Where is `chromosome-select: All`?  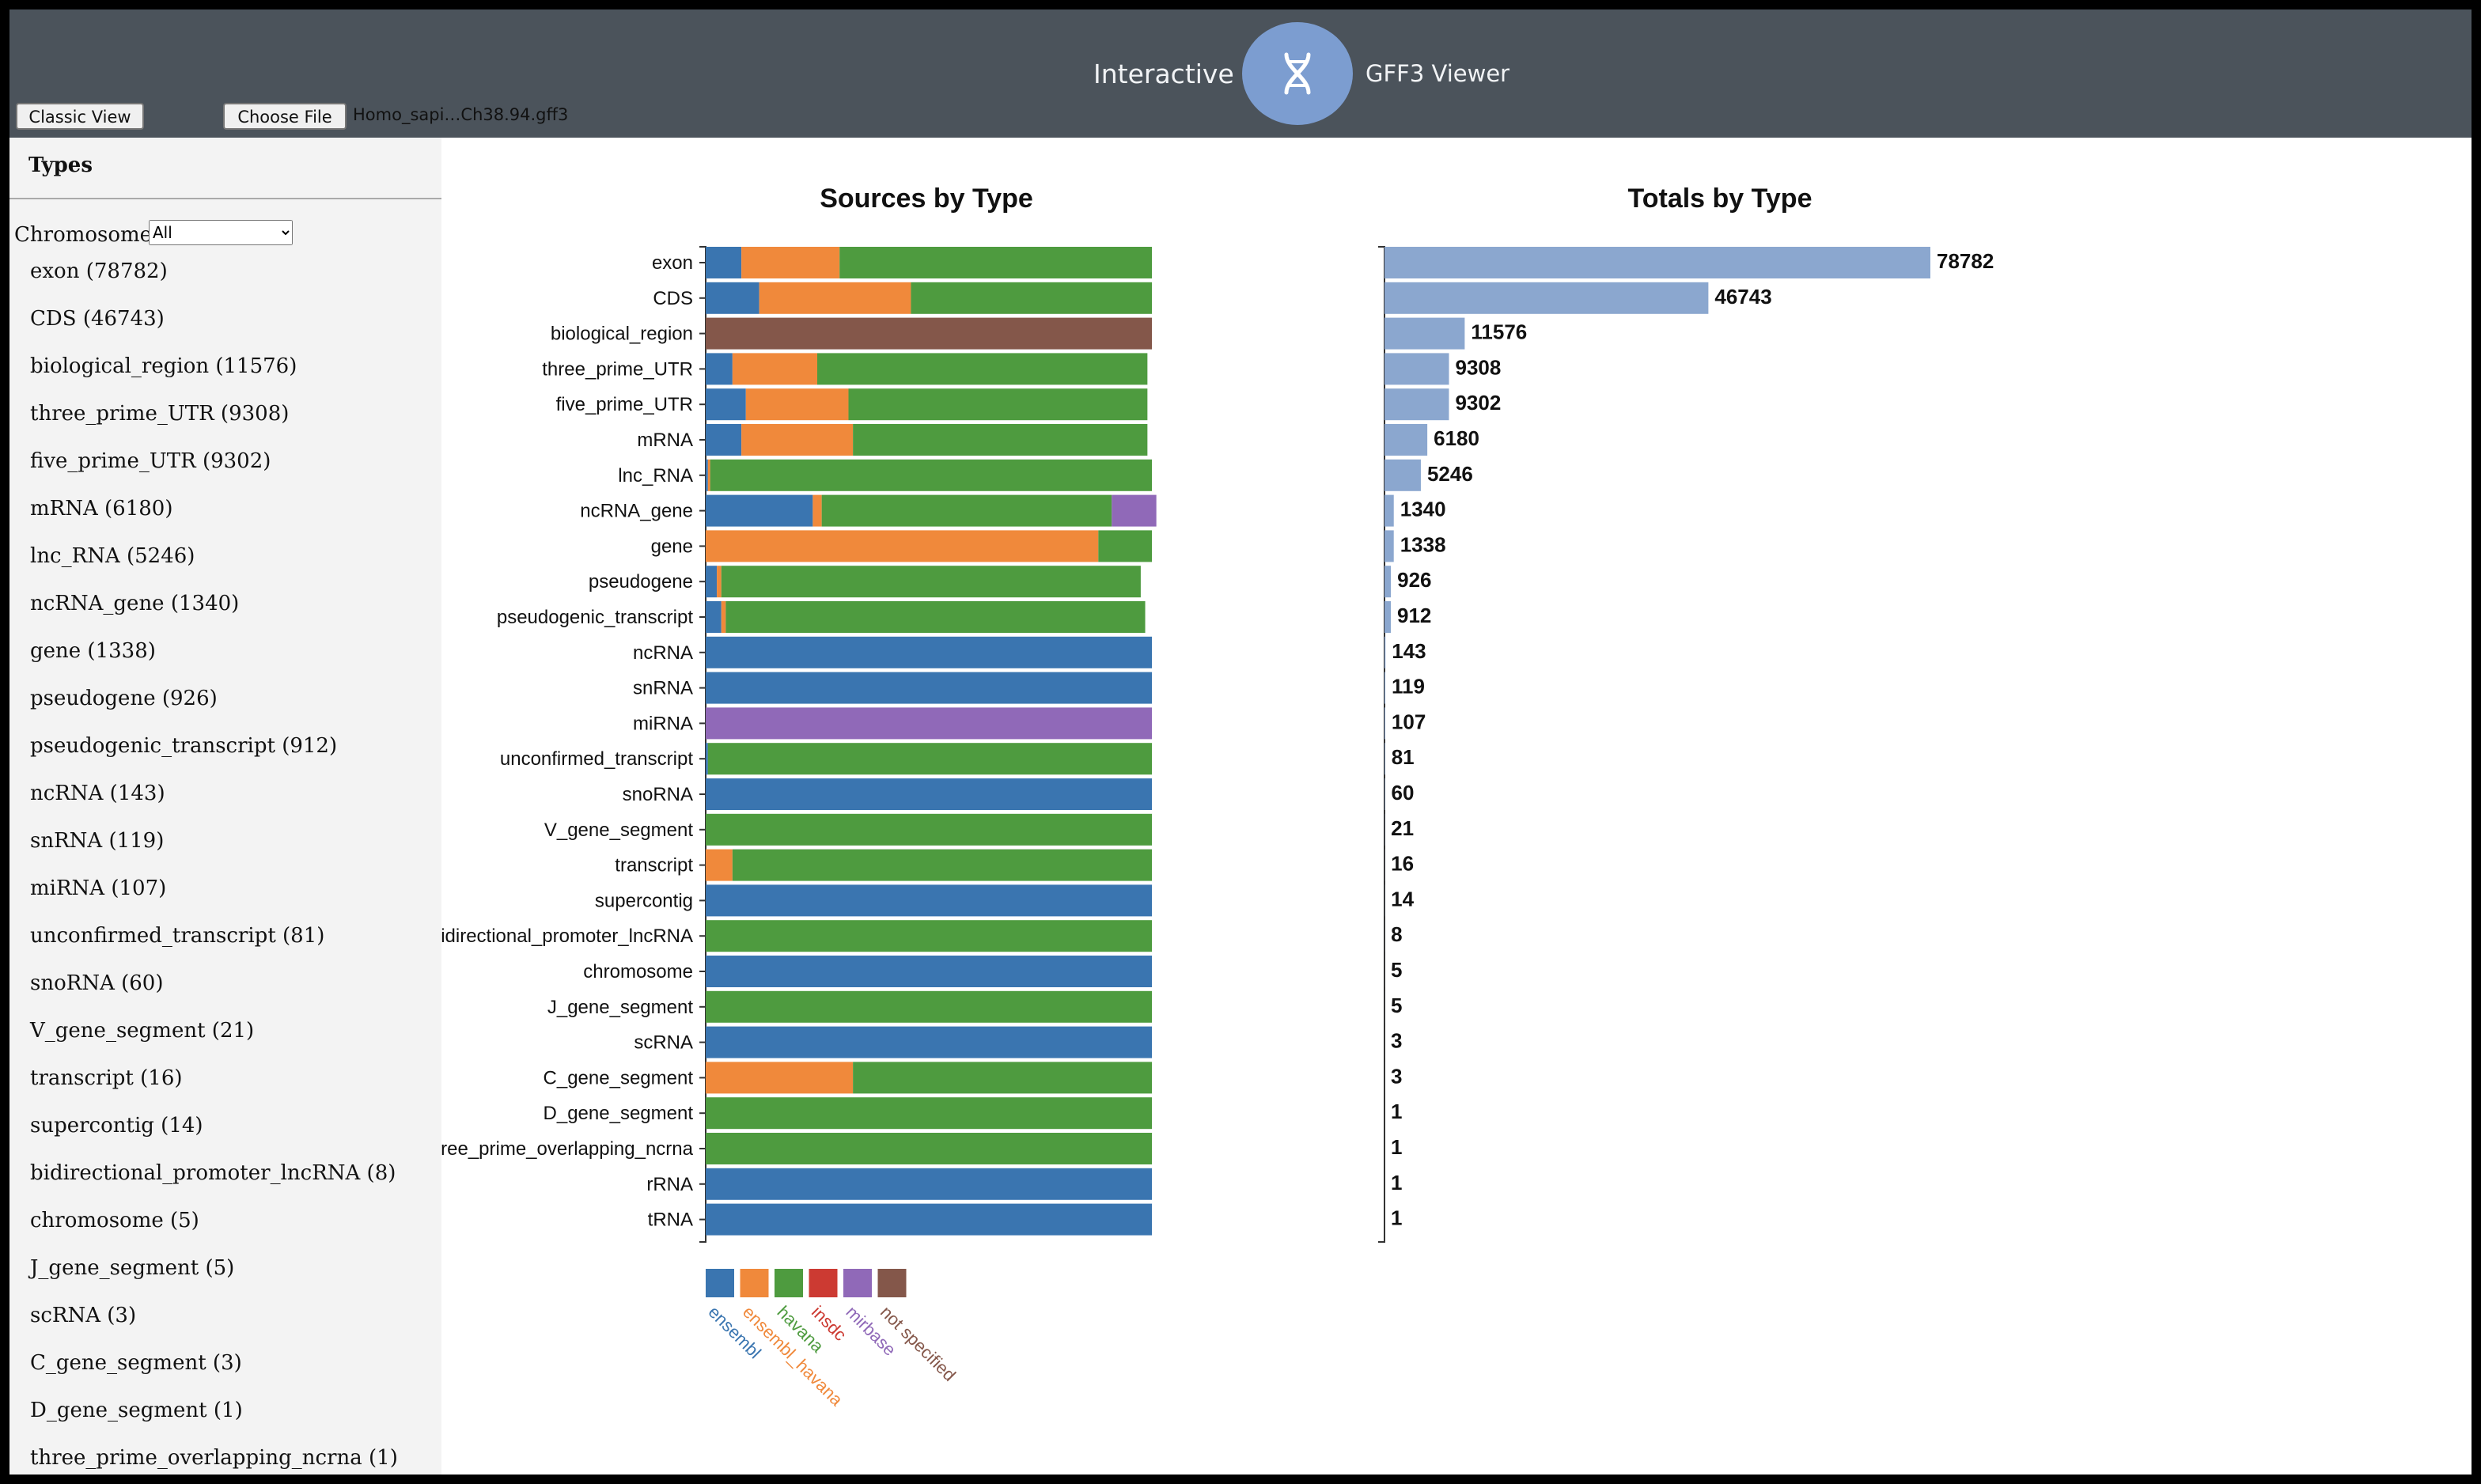 chromosome-select: All is located at coordinates (221, 232).